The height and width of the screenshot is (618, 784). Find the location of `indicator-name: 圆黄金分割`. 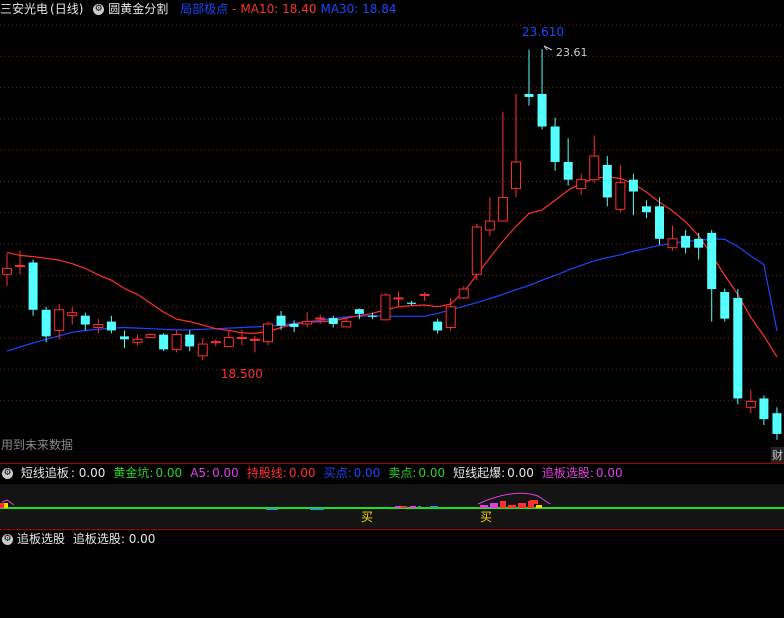

indicator-name: 圆黄金分割 is located at coordinates (138, 9).